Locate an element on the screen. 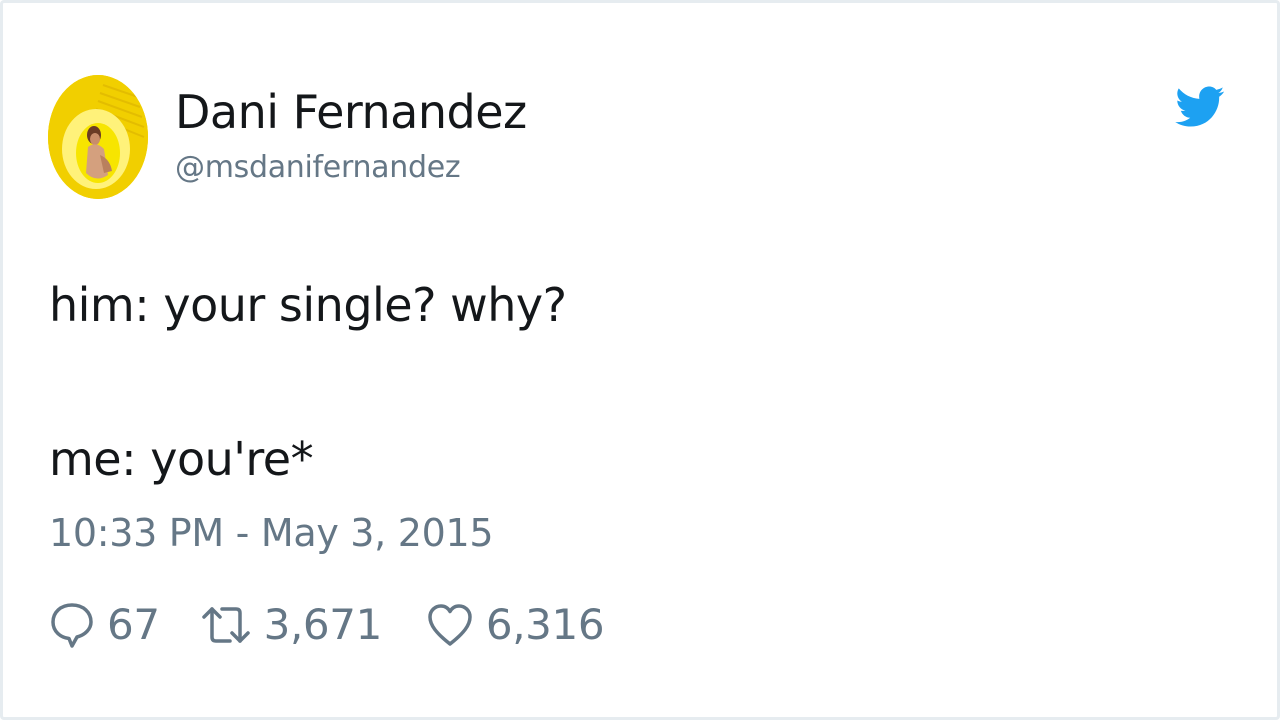 The width and height of the screenshot is (1280, 720). heart-icon is located at coordinates (450, 625).